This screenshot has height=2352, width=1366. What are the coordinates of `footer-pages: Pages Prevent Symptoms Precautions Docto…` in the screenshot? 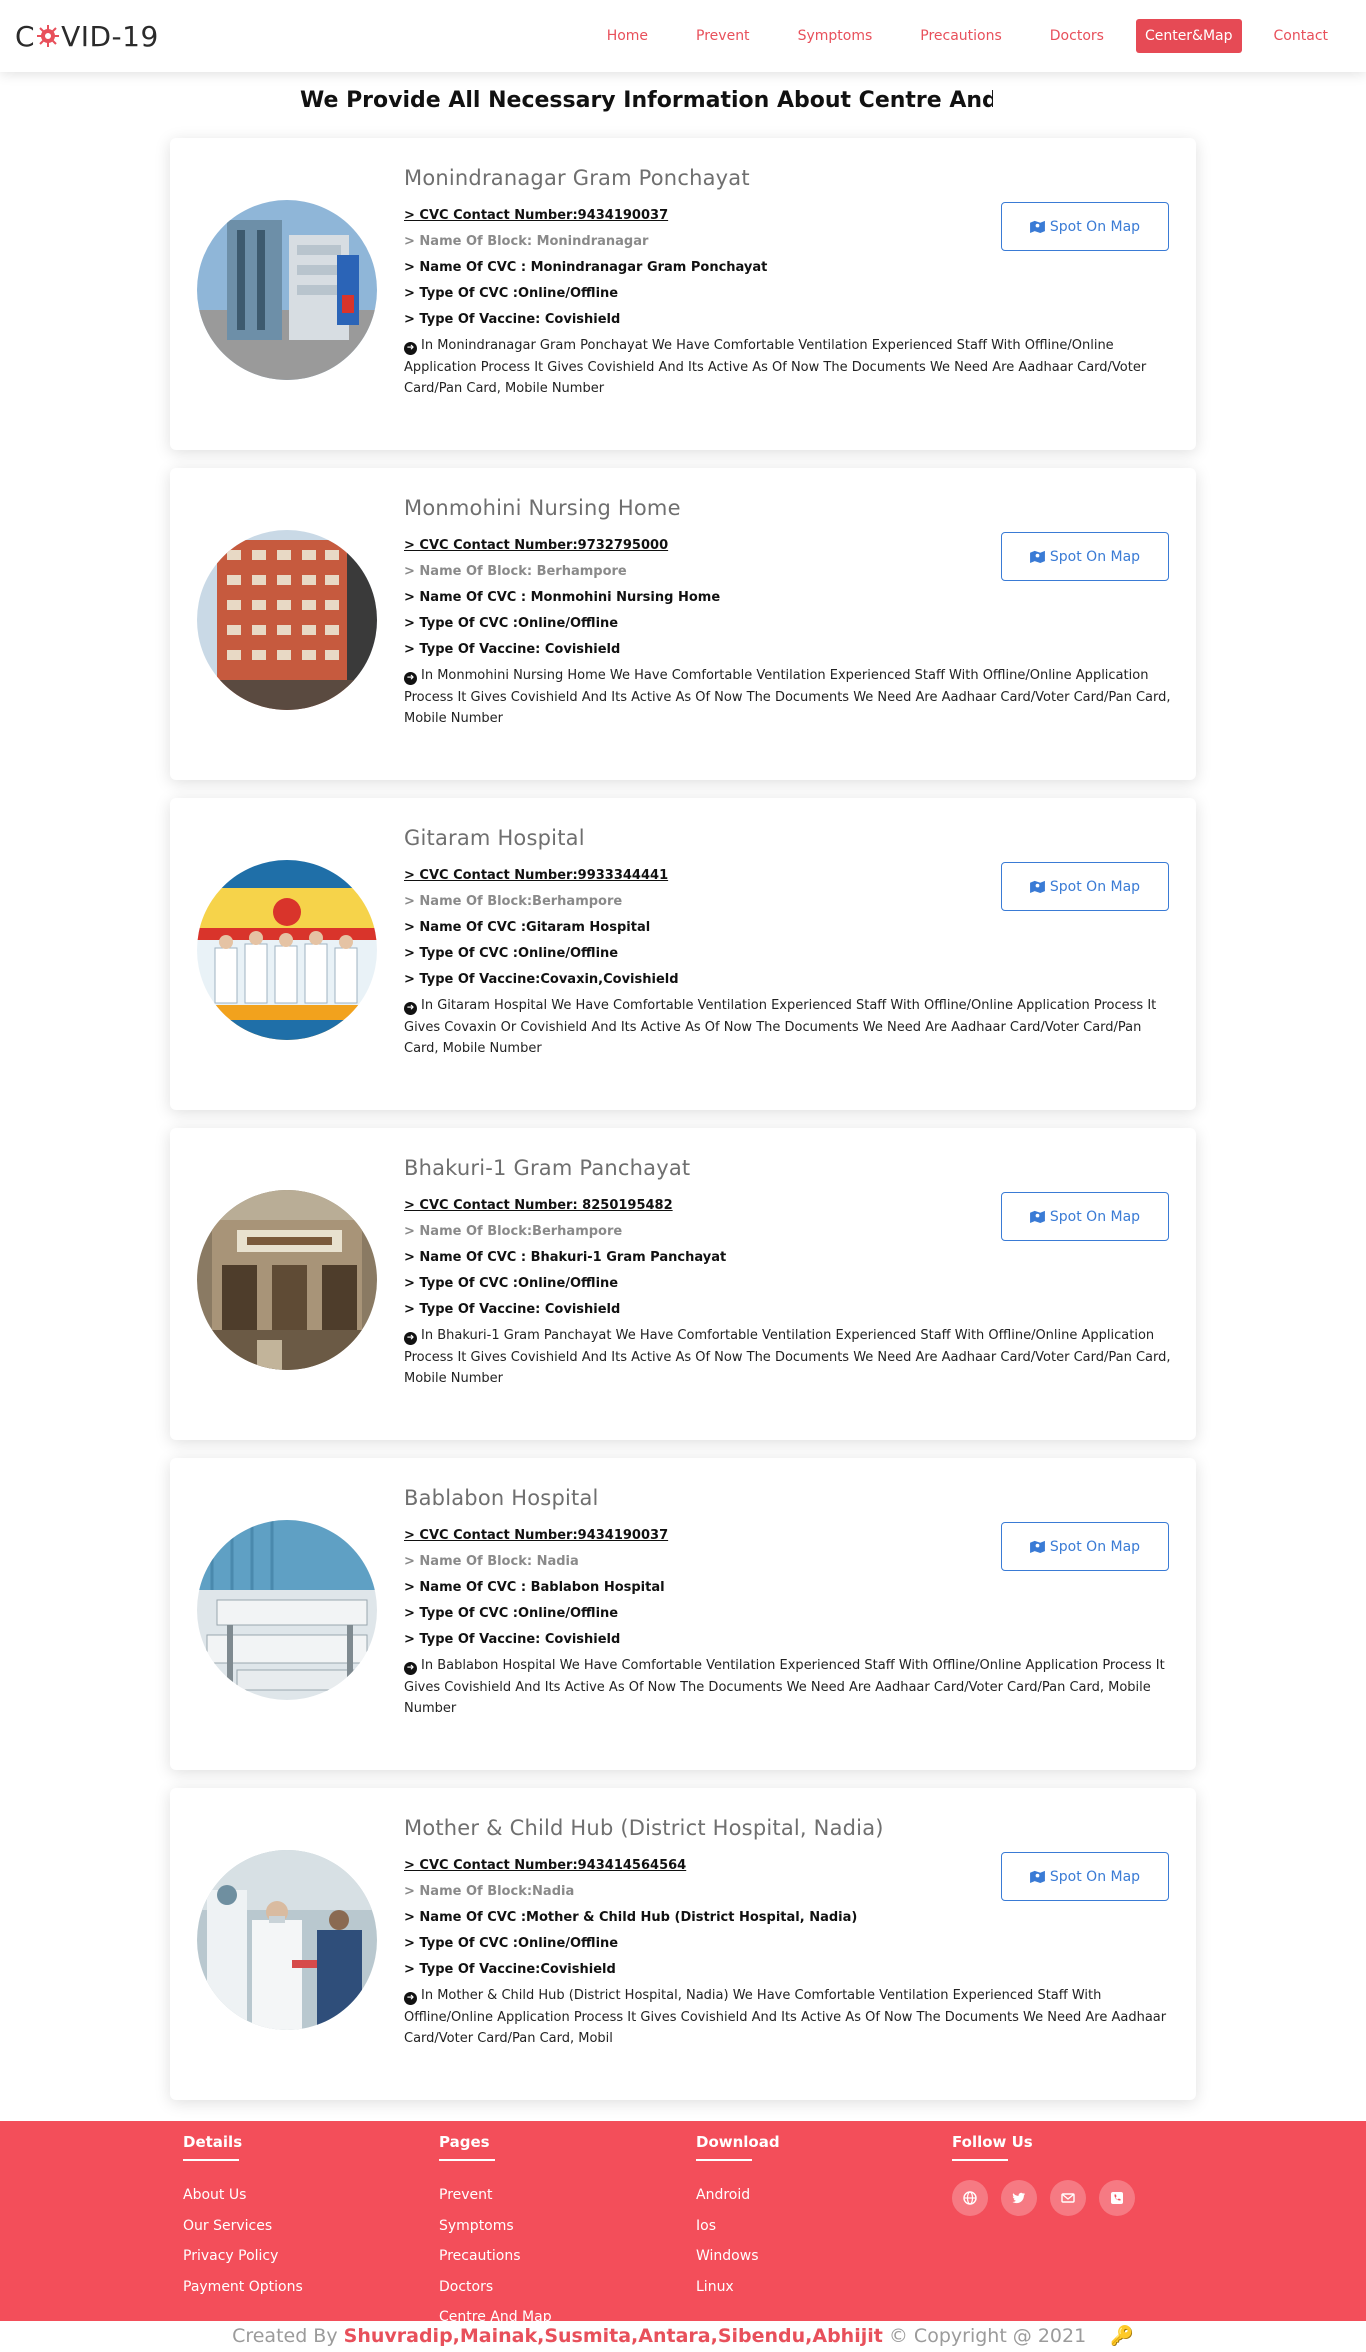 It's located at (495, 2233).